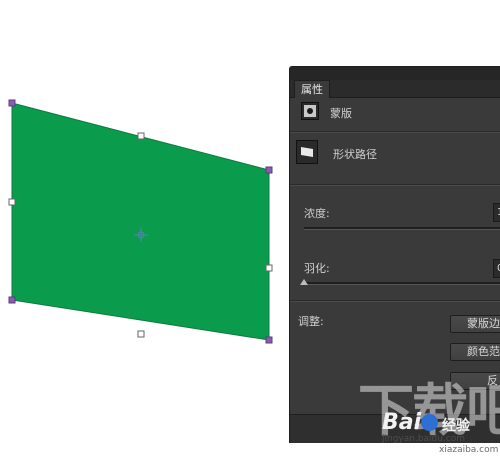 The width and height of the screenshot is (500, 462). I want to click on shape-path-label: 形状路径, so click(355, 154).